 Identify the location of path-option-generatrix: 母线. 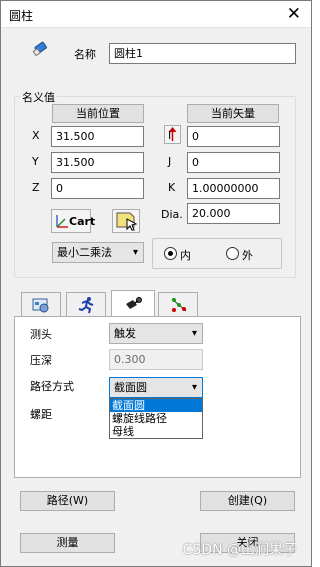
(156, 431).